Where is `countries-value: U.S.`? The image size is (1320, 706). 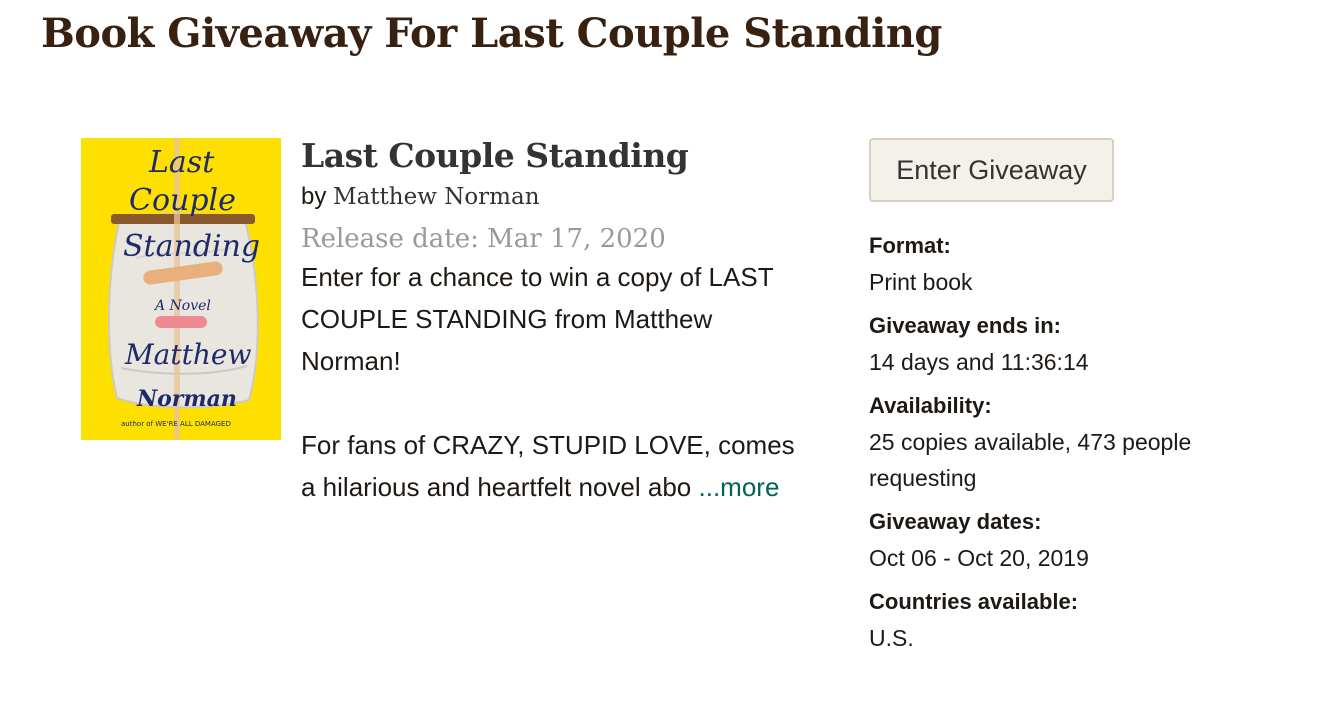 countries-value: U.S. is located at coordinates (891, 638).